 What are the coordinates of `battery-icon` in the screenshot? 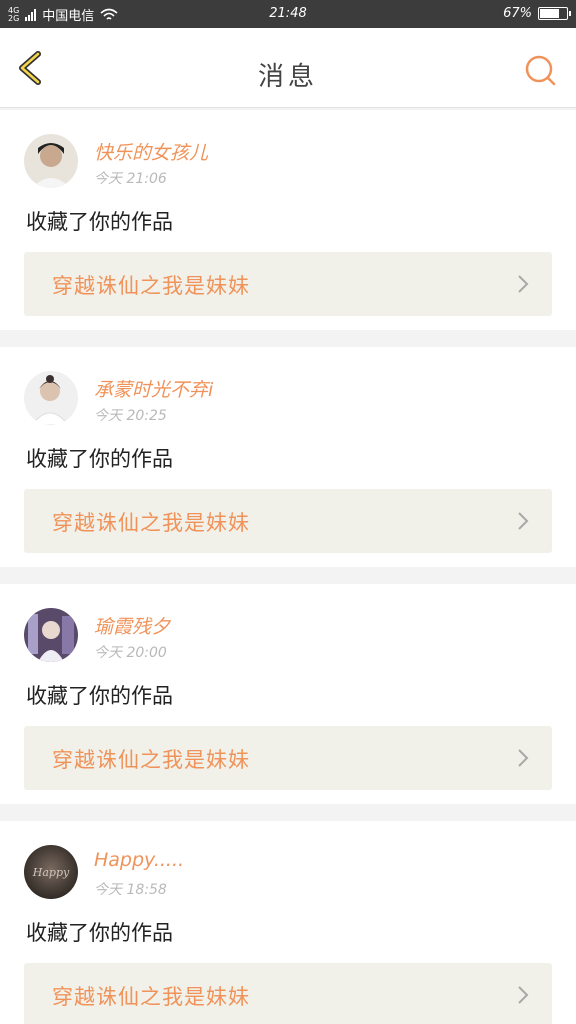 It's located at (554, 13).